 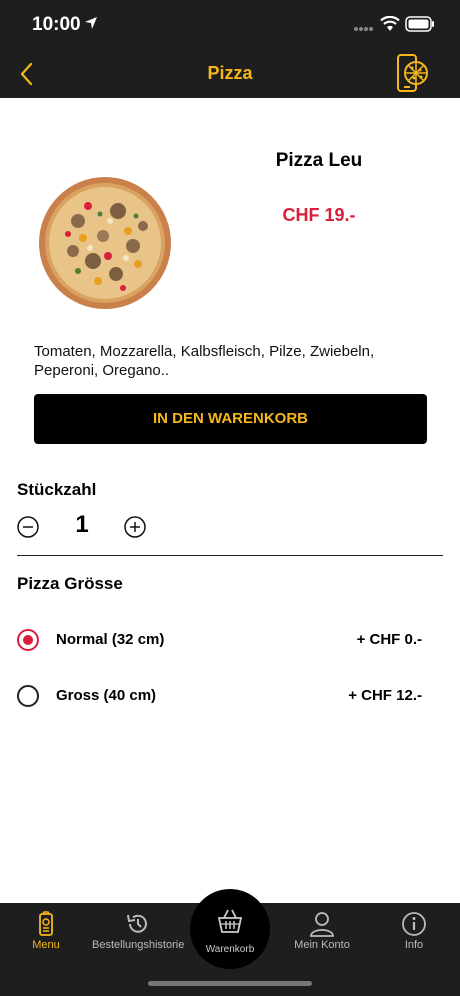 I want to click on minus-icon, so click(x=28, y=527).